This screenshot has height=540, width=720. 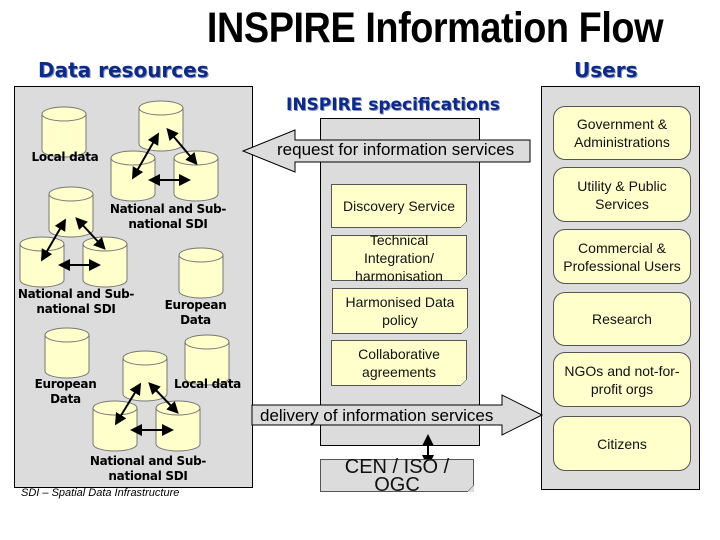 What do you see at coordinates (400, 311) in the screenshot?
I see `spec-harmonised-data-policy: Harmonised Data policy` at bounding box center [400, 311].